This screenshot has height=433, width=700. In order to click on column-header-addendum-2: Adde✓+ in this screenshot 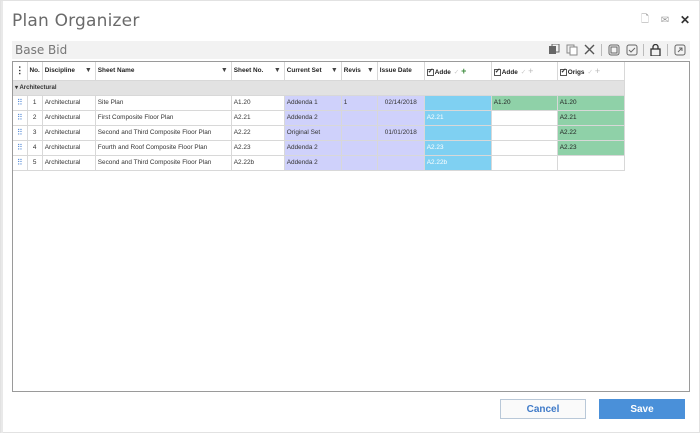, I will do `click(524, 71)`.